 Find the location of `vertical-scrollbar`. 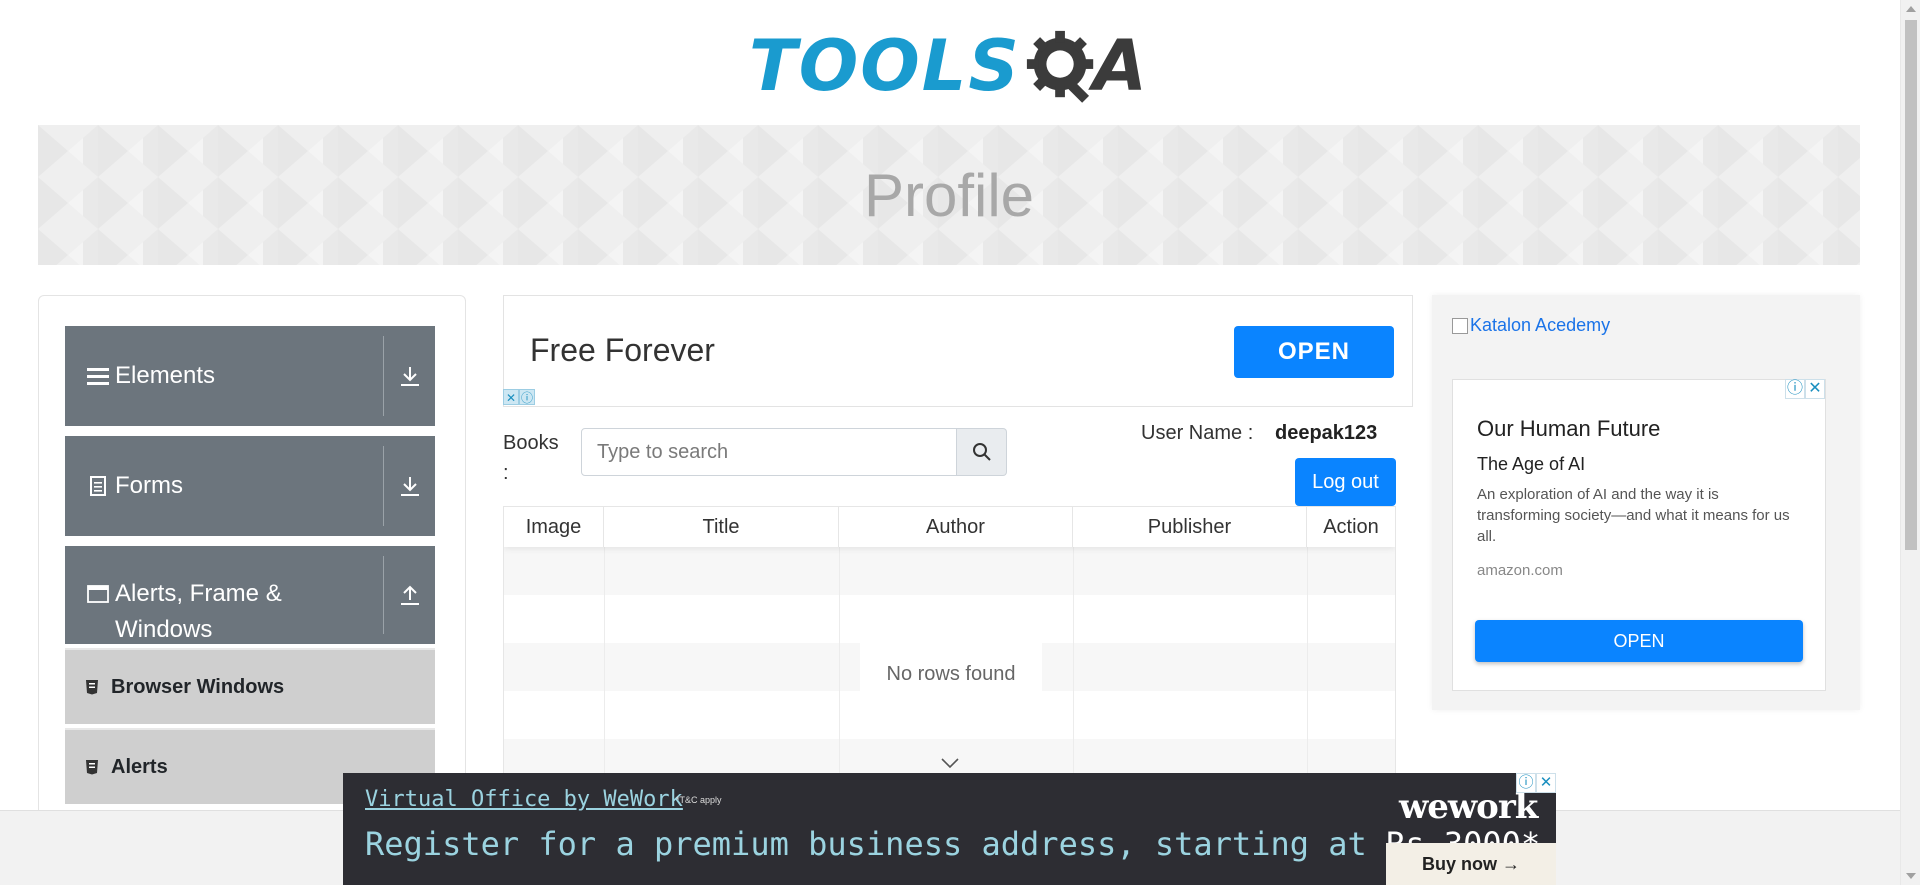

vertical-scrollbar is located at coordinates (1910, 442).